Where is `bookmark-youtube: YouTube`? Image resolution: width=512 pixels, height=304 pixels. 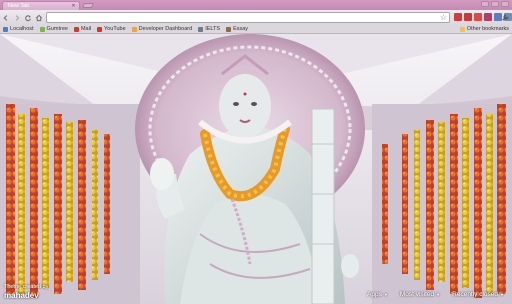
bookmark-youtube: YouTube is located at coordinates (111, 29).